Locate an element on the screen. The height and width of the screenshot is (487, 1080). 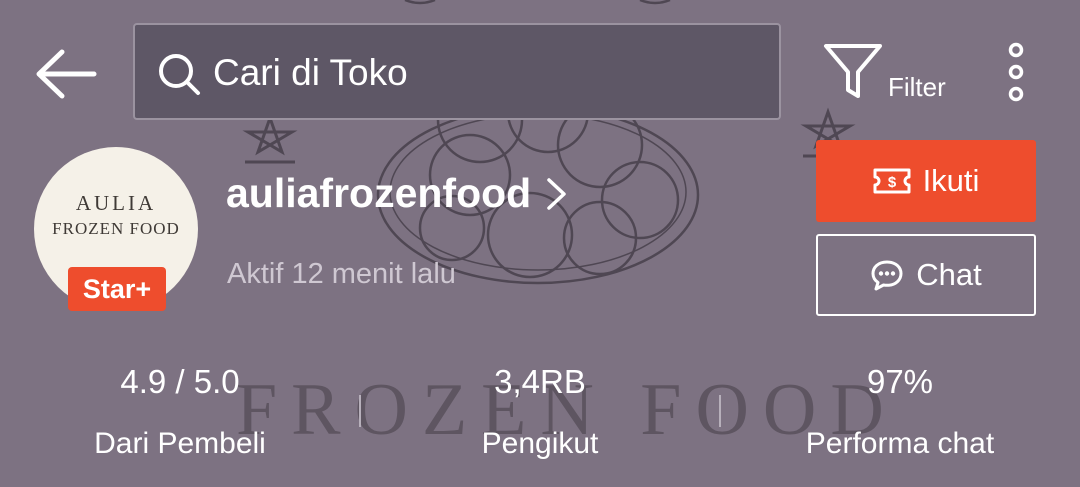
chevron-right-icon is located at coordinates (556, 193).